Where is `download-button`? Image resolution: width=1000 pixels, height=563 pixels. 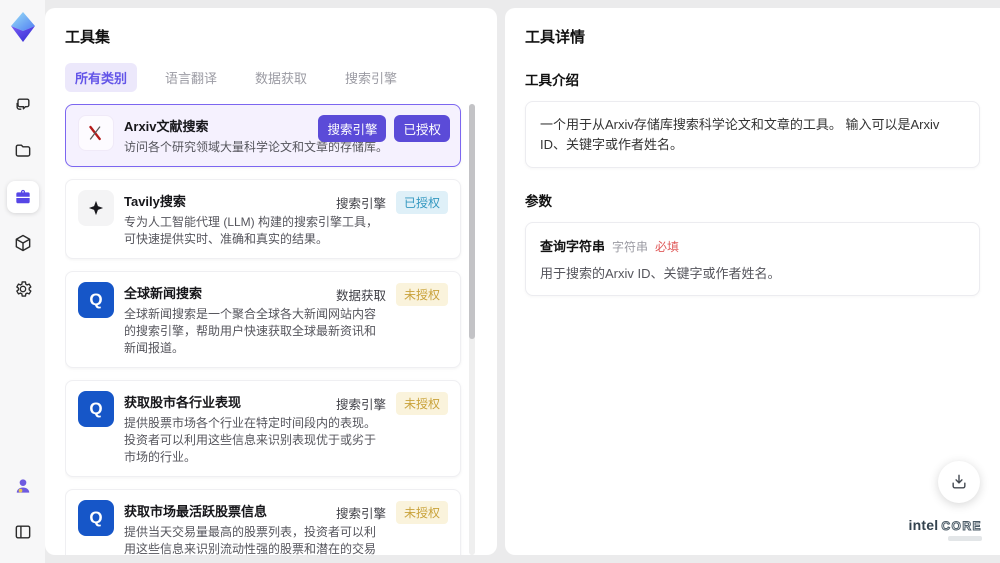
download-button is located at coordinates (959, 482).